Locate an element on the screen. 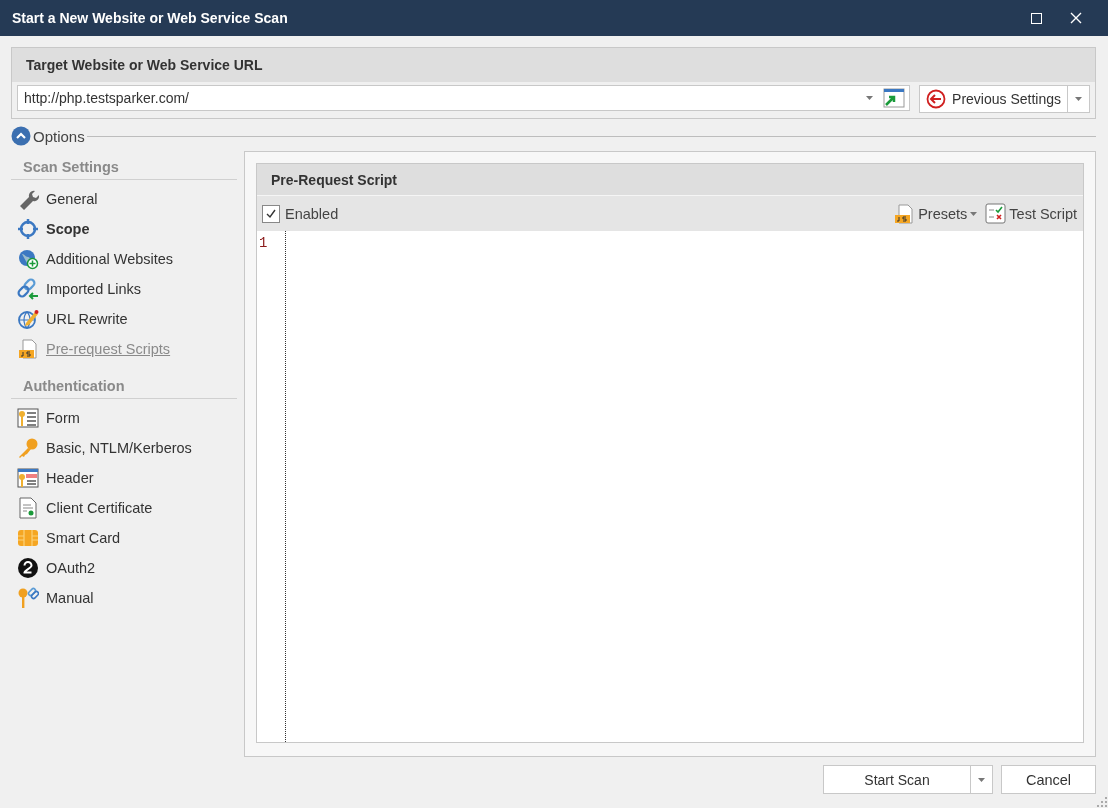 The image size is (1108, 808). resize-grip-icon is located at coordinates (1102, 802).